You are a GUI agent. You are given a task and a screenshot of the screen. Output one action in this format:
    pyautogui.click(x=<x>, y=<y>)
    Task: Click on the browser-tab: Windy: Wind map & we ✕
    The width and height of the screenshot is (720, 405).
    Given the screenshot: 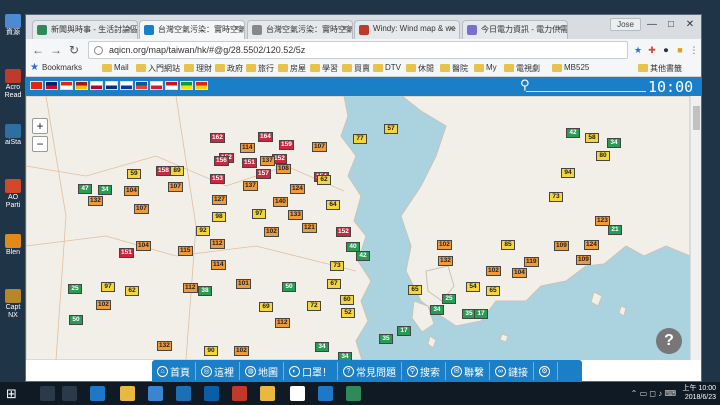 What is the action you would take?
    pyautogui.click(x=407, y=29)
    